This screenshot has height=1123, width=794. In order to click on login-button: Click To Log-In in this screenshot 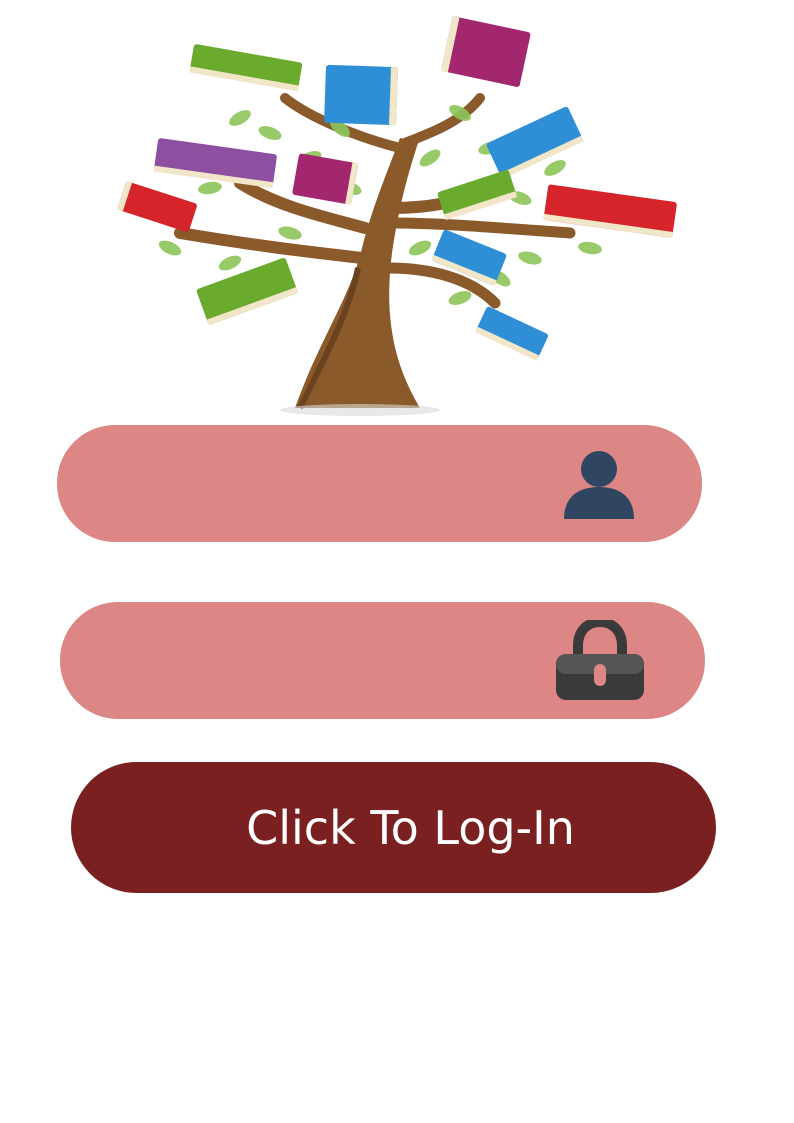, I will do `click(393, 827)`.